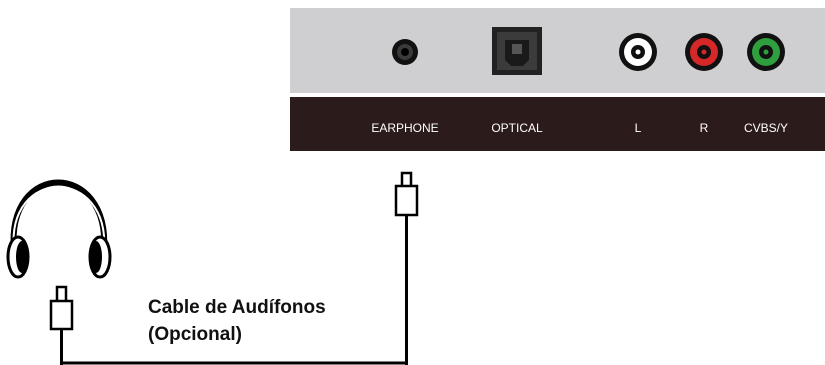 The height and width of the screenshot is (365, 825). What do you see at coordinates (237, 321) in the screenshot?
I see `cable-caption: Cable de Audífonos (Opcional)` at bounding box center [237, 321].